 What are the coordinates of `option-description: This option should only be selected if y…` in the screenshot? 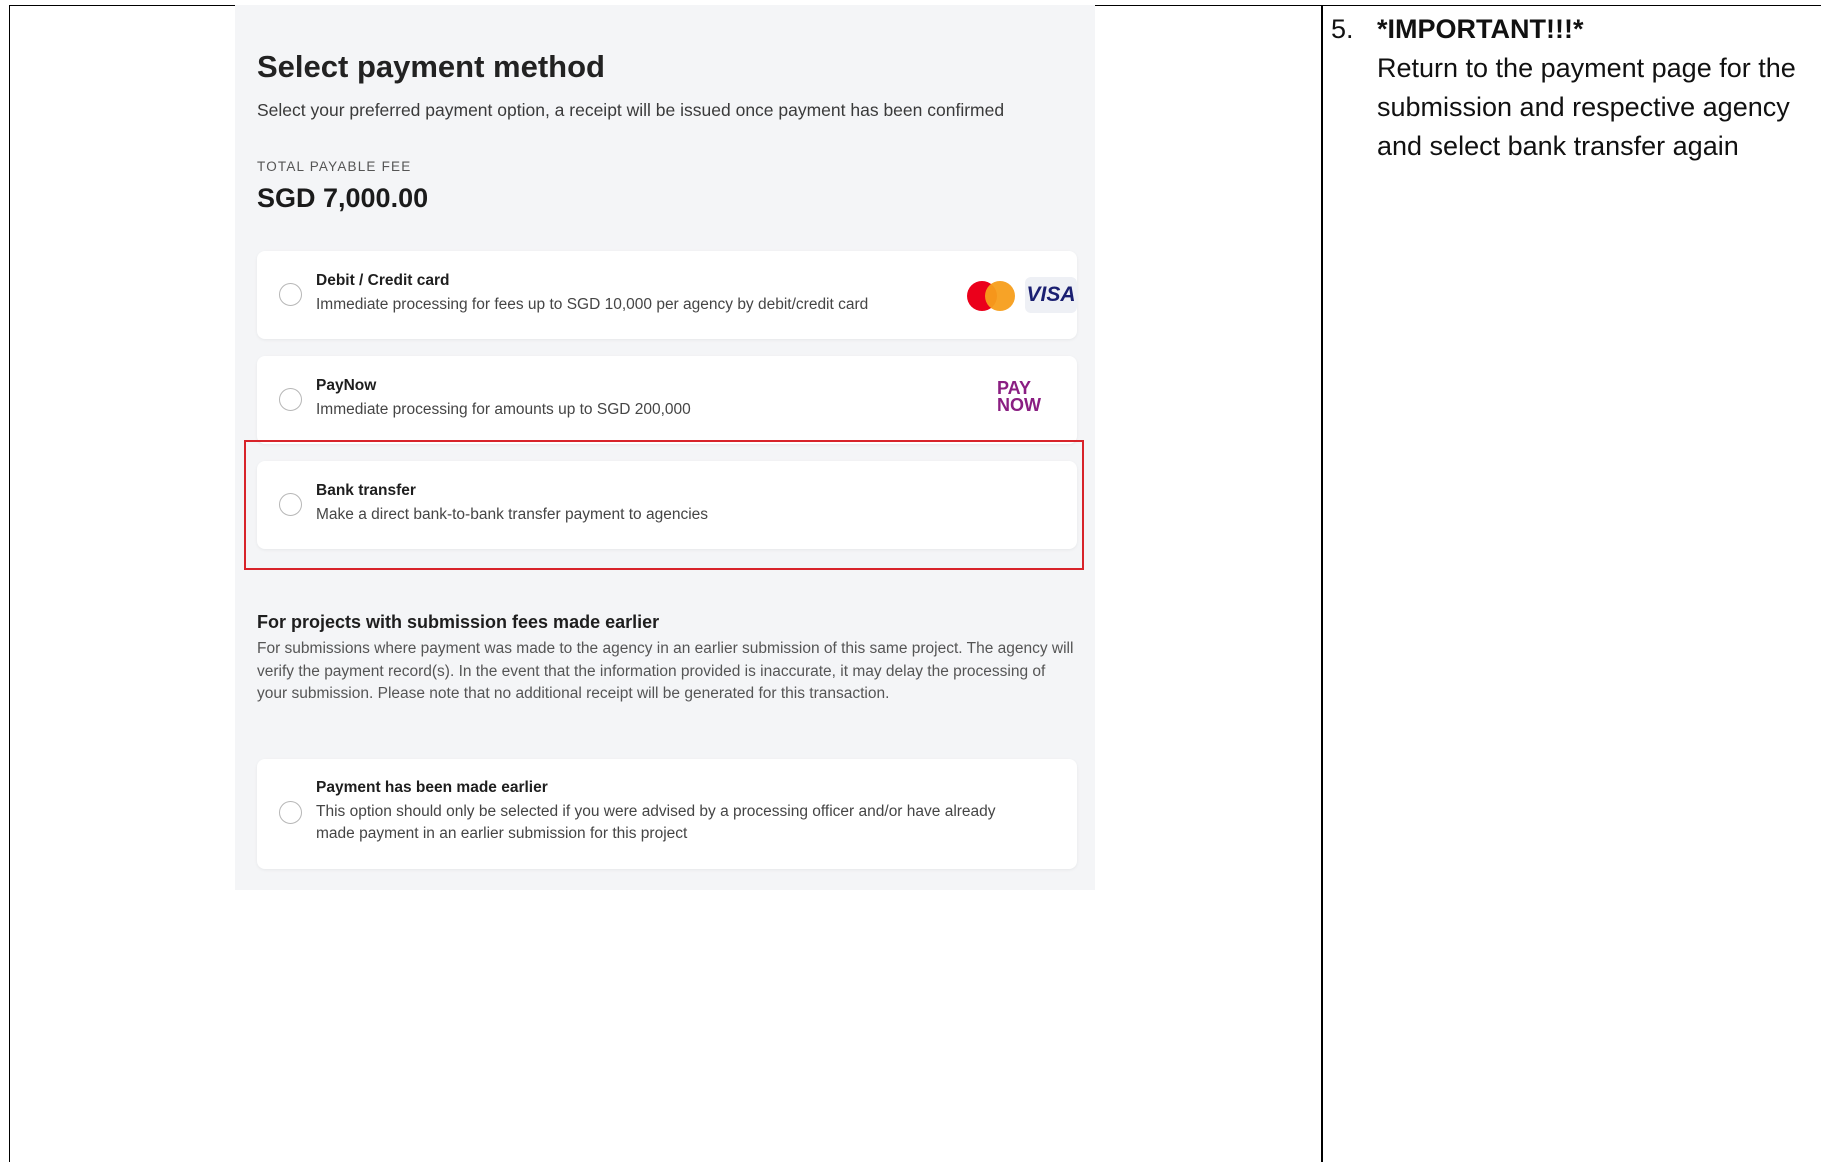 It's located at (656, 822).